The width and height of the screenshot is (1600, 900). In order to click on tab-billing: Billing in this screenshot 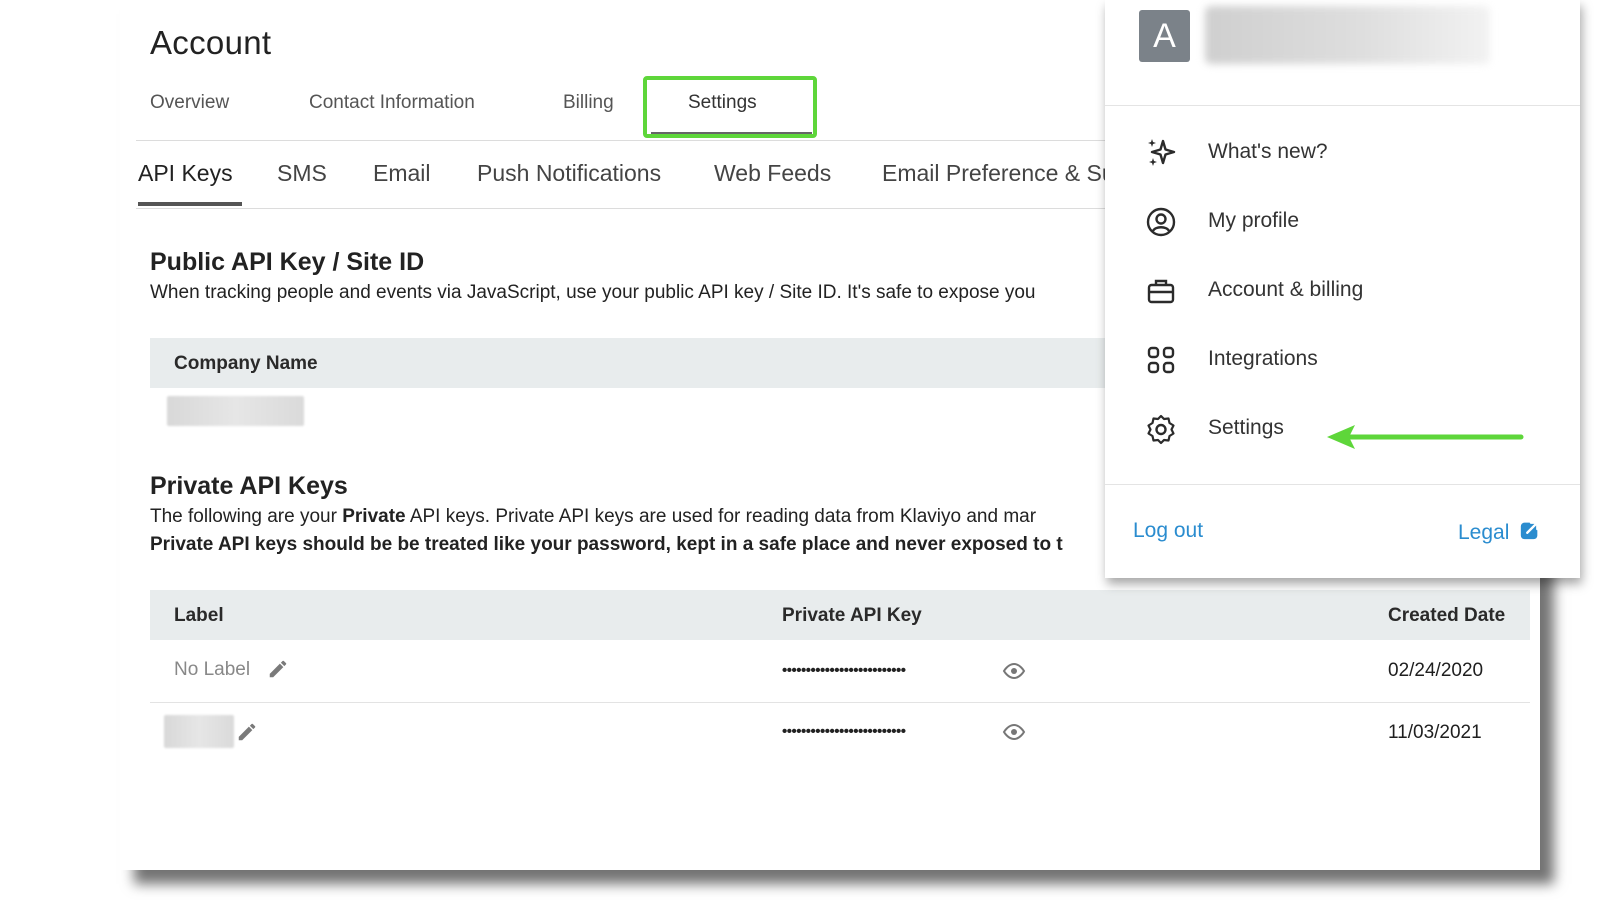, I will do `click(588, 103)`.